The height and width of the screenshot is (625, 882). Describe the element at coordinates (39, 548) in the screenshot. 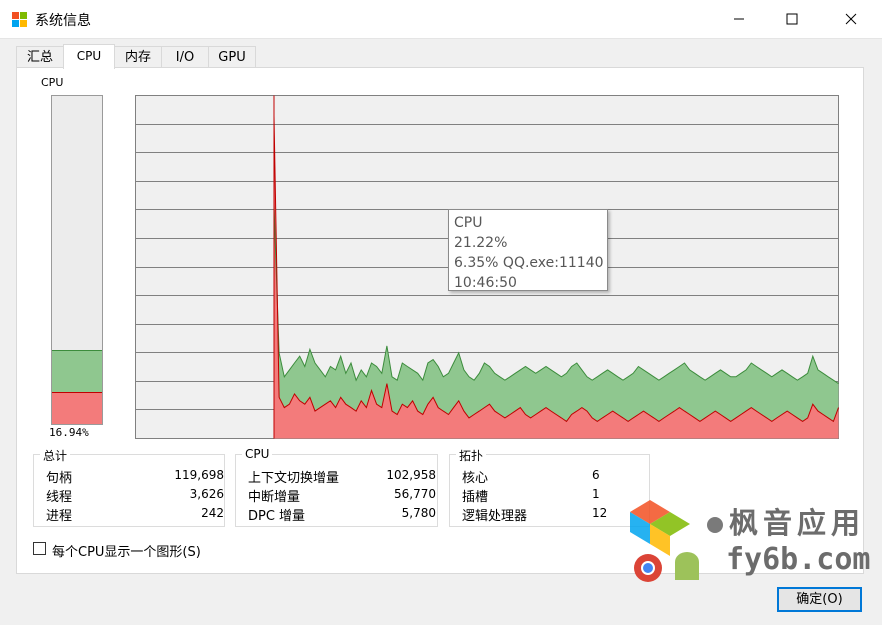

I see `per-cpu-graph-checkbox` at that location.